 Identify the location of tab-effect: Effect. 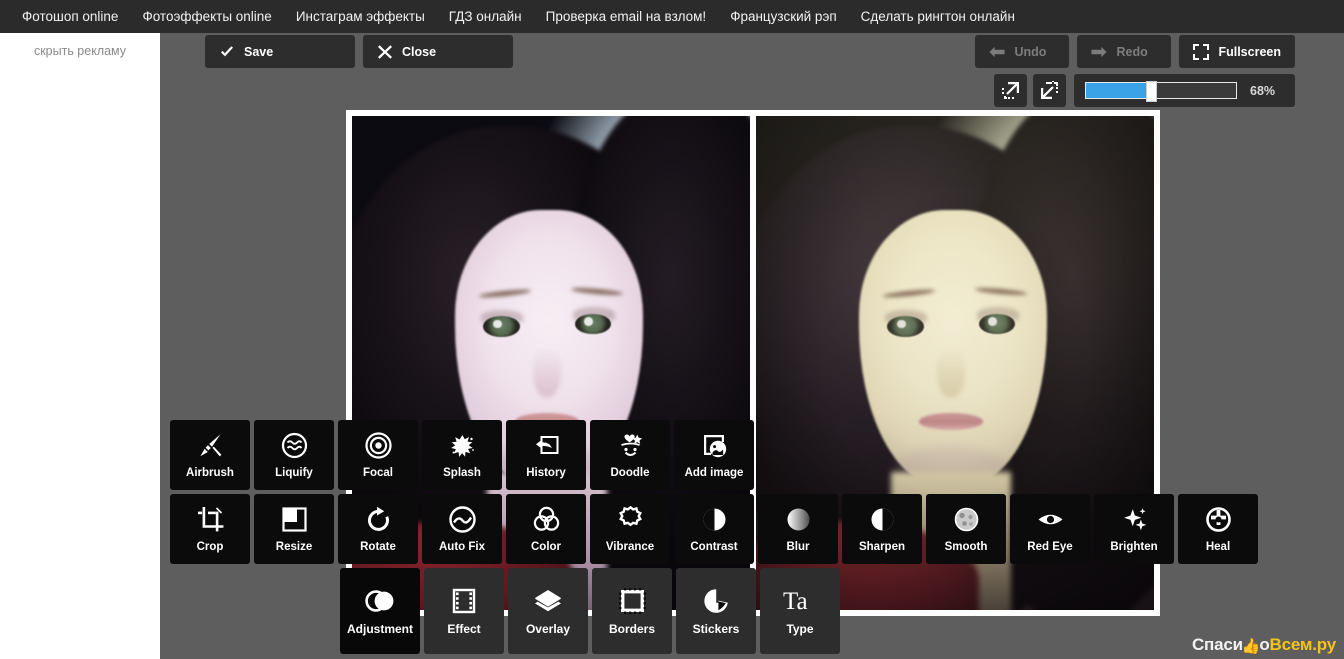
(464, 611).